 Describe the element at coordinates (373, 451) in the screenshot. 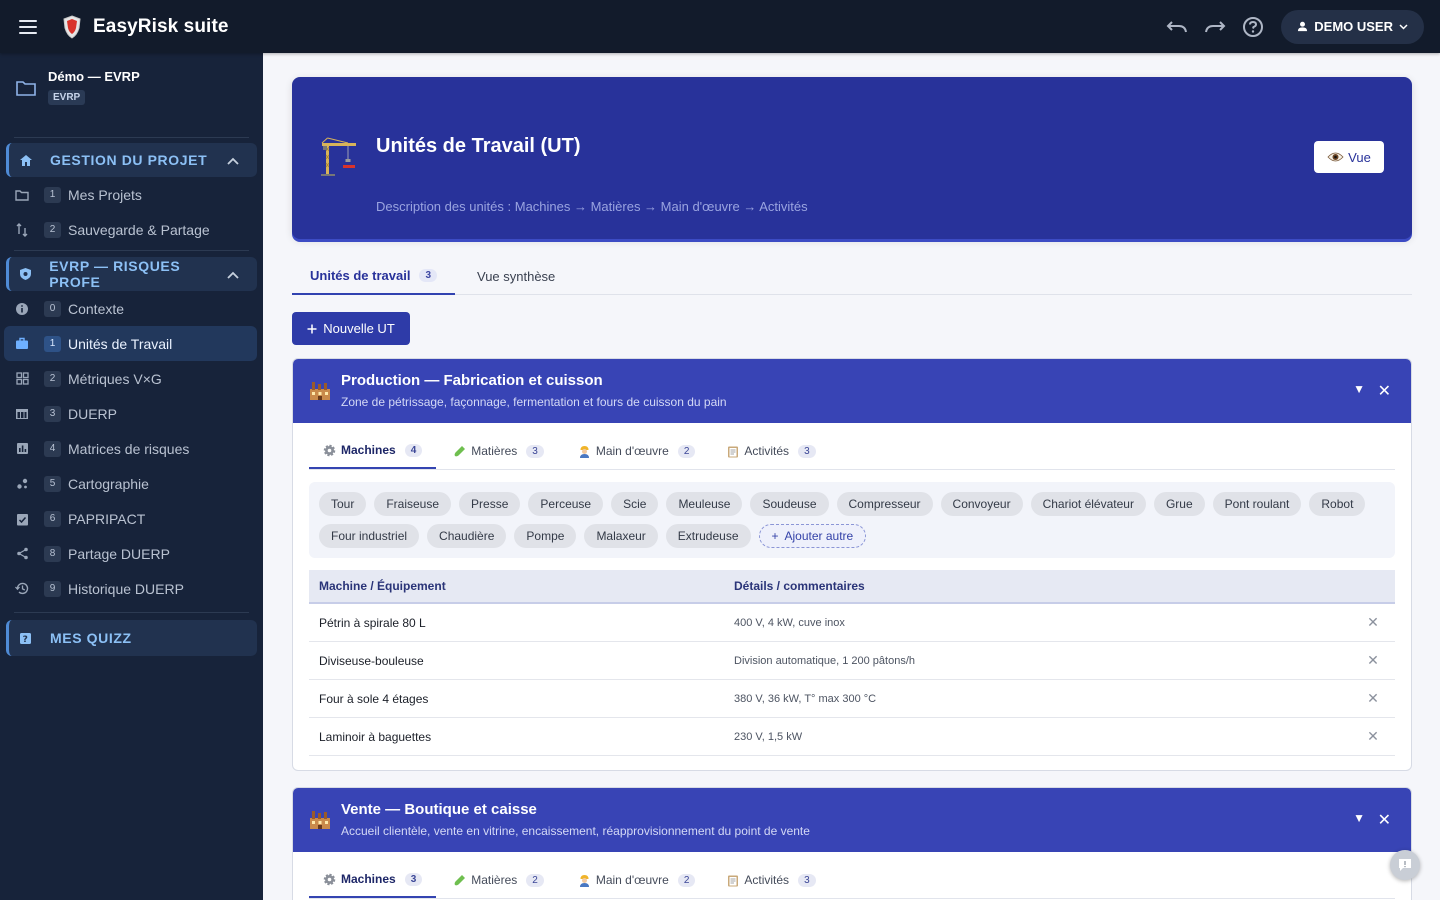

I see `subtab-machines: Machines 4` at that location.